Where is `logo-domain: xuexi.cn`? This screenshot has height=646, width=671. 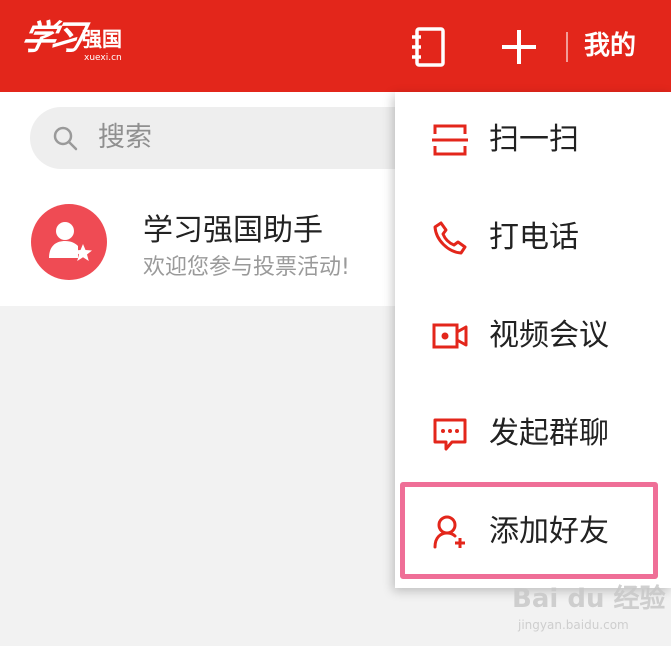 logo-domain: xuexi.cn is located at coordinates (103, 58).